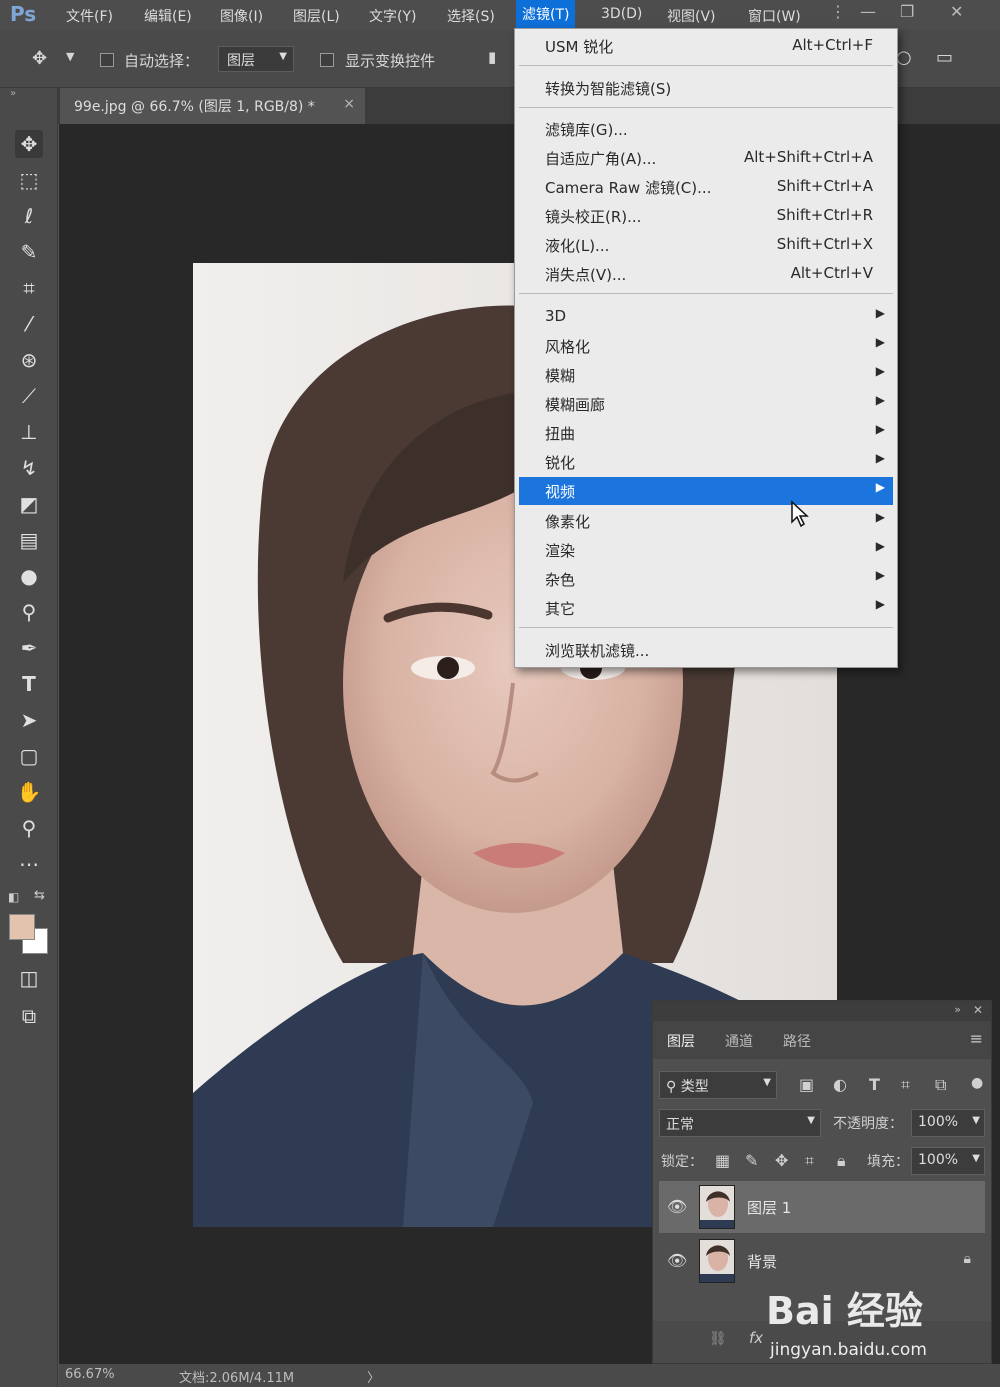 The width and height of the screenshot is (1000, 1387). Describe the element at coordinates (29, 978) in the screenshot. I see `quick-mask-icon: ◫` at that location.